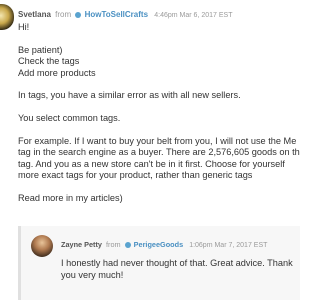 This screenshot has width=320, height=300. Describe the element at coordinates (193, 15) in the screenshot. I see `post-timestamp: 4:46pm Mar 6, 2017 EST` at that location.